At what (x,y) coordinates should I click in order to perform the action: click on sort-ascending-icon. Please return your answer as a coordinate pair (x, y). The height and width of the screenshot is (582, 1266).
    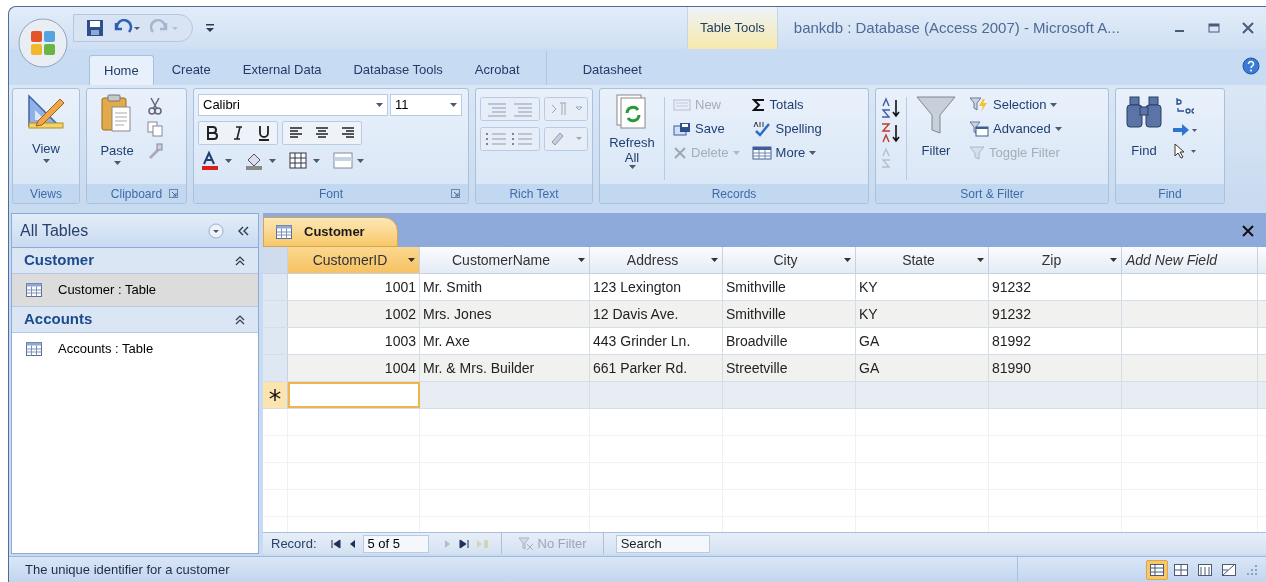
    Looking at the image, I should click on (891, 108).